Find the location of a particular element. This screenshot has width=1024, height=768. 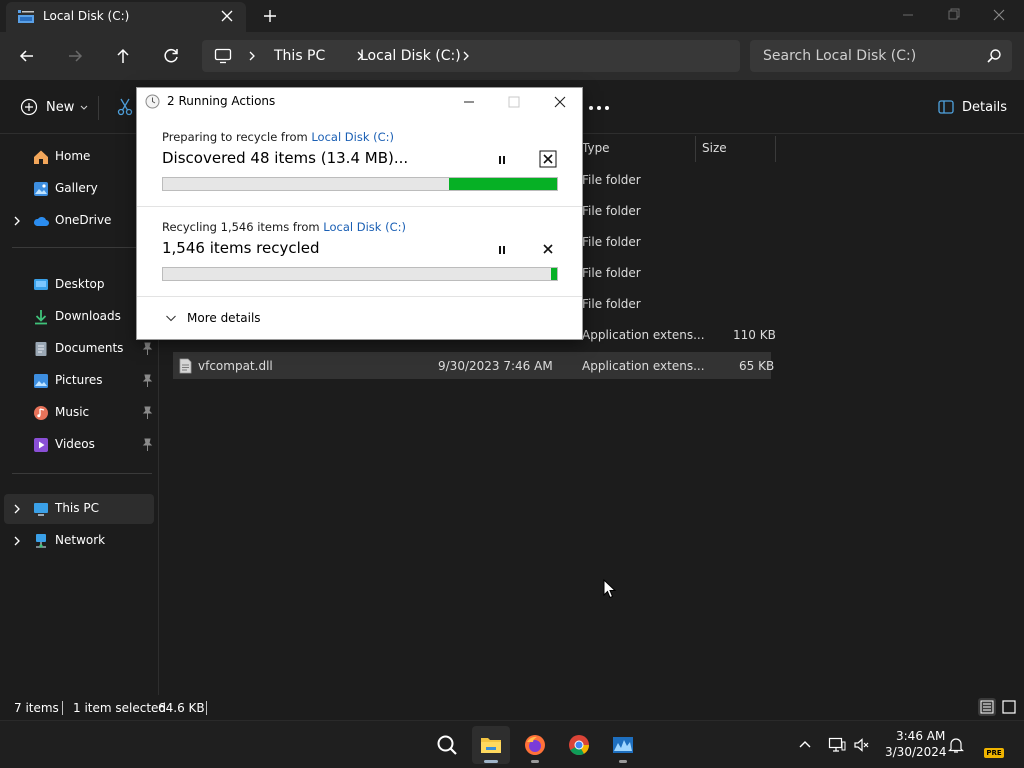

column-header-type: Type is located at coordinates (596, 154).